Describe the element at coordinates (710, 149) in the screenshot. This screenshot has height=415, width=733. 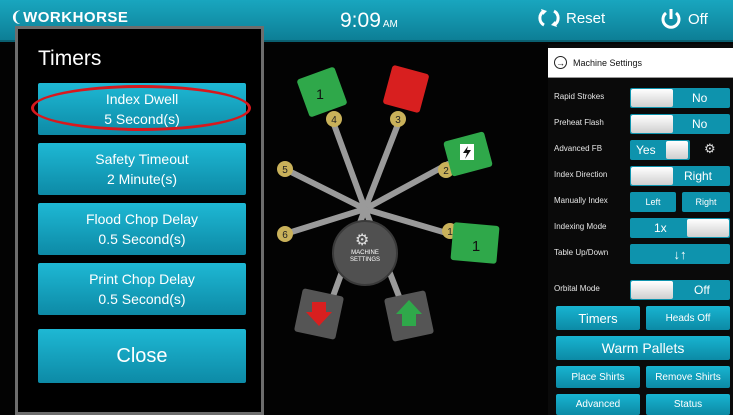
I see `gear-settings-icon: ⚙` at that location.